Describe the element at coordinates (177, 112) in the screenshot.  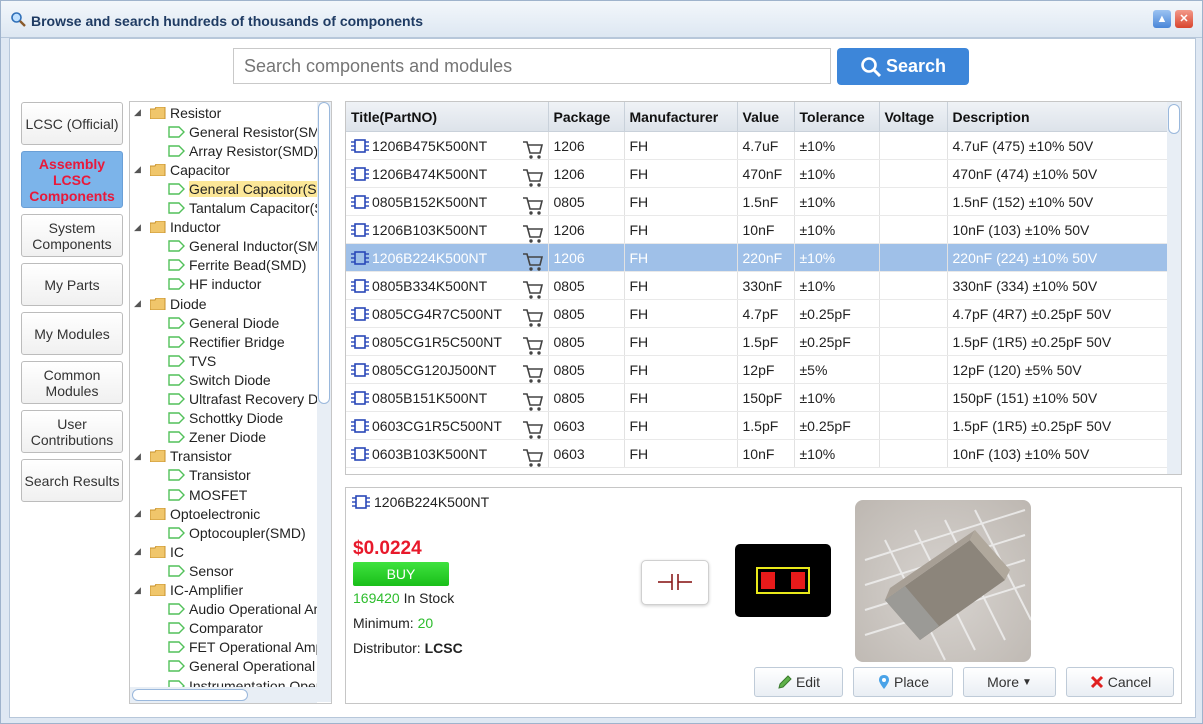
I see `tree-folder: ◢ Resistor` at that location.